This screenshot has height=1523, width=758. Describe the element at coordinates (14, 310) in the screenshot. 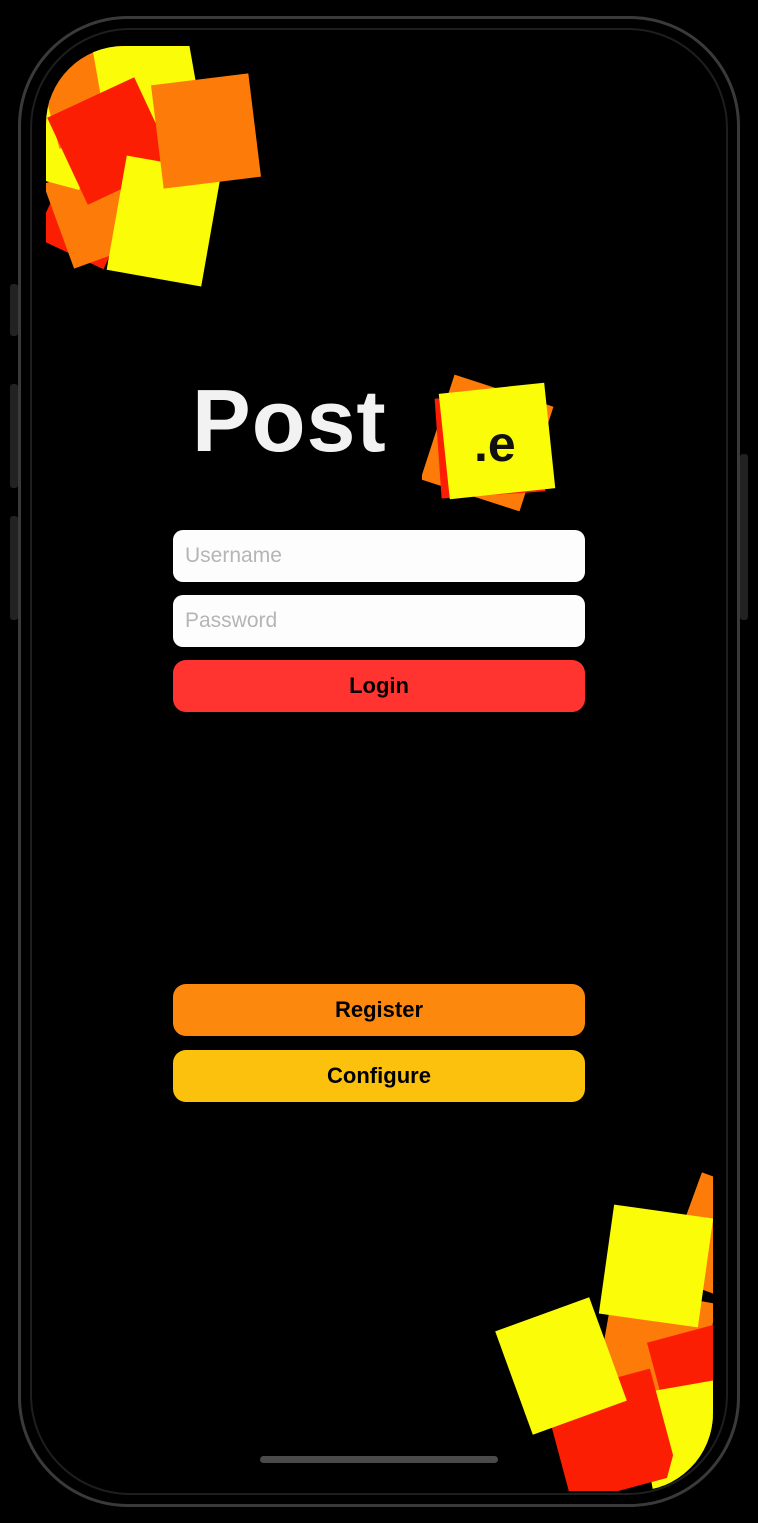

I see `mute-switch` at that location.